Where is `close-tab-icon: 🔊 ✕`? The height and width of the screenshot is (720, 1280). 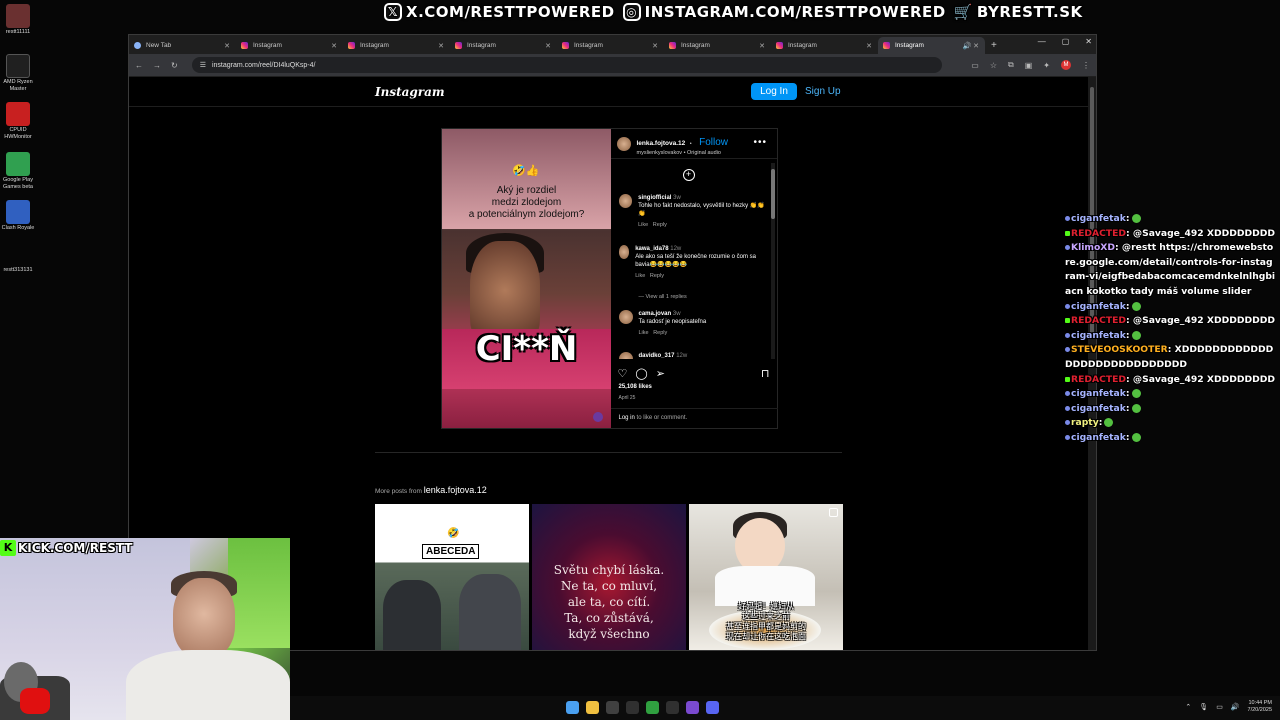
close-tab-icon: 🔊 ✕ is located at coordinates (970, 46).